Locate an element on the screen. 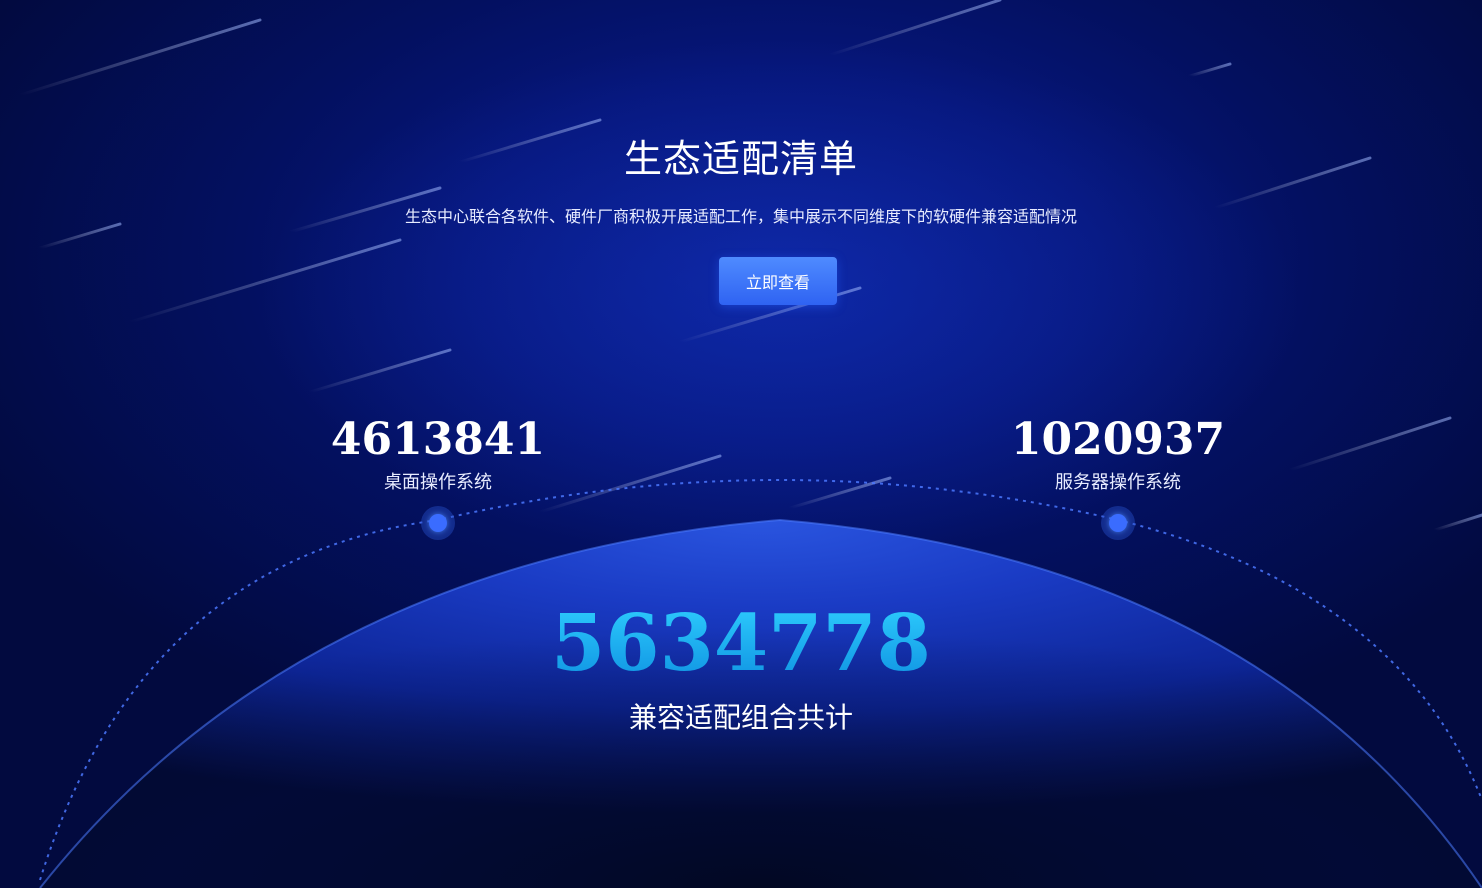 Image resolution: width=1482 pixels, height=888 pixels. server-os-stat: 1020937 服务器操作系统 is located at coordinates (1118, 454).